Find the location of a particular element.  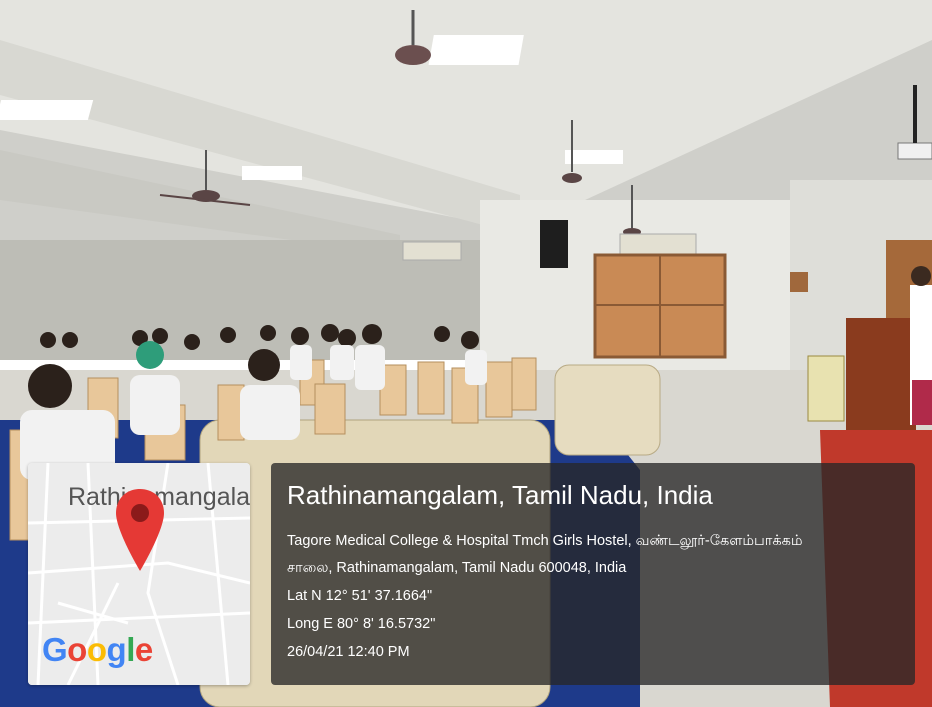

google-logo-letter: l is located at coordinates (130, 649).